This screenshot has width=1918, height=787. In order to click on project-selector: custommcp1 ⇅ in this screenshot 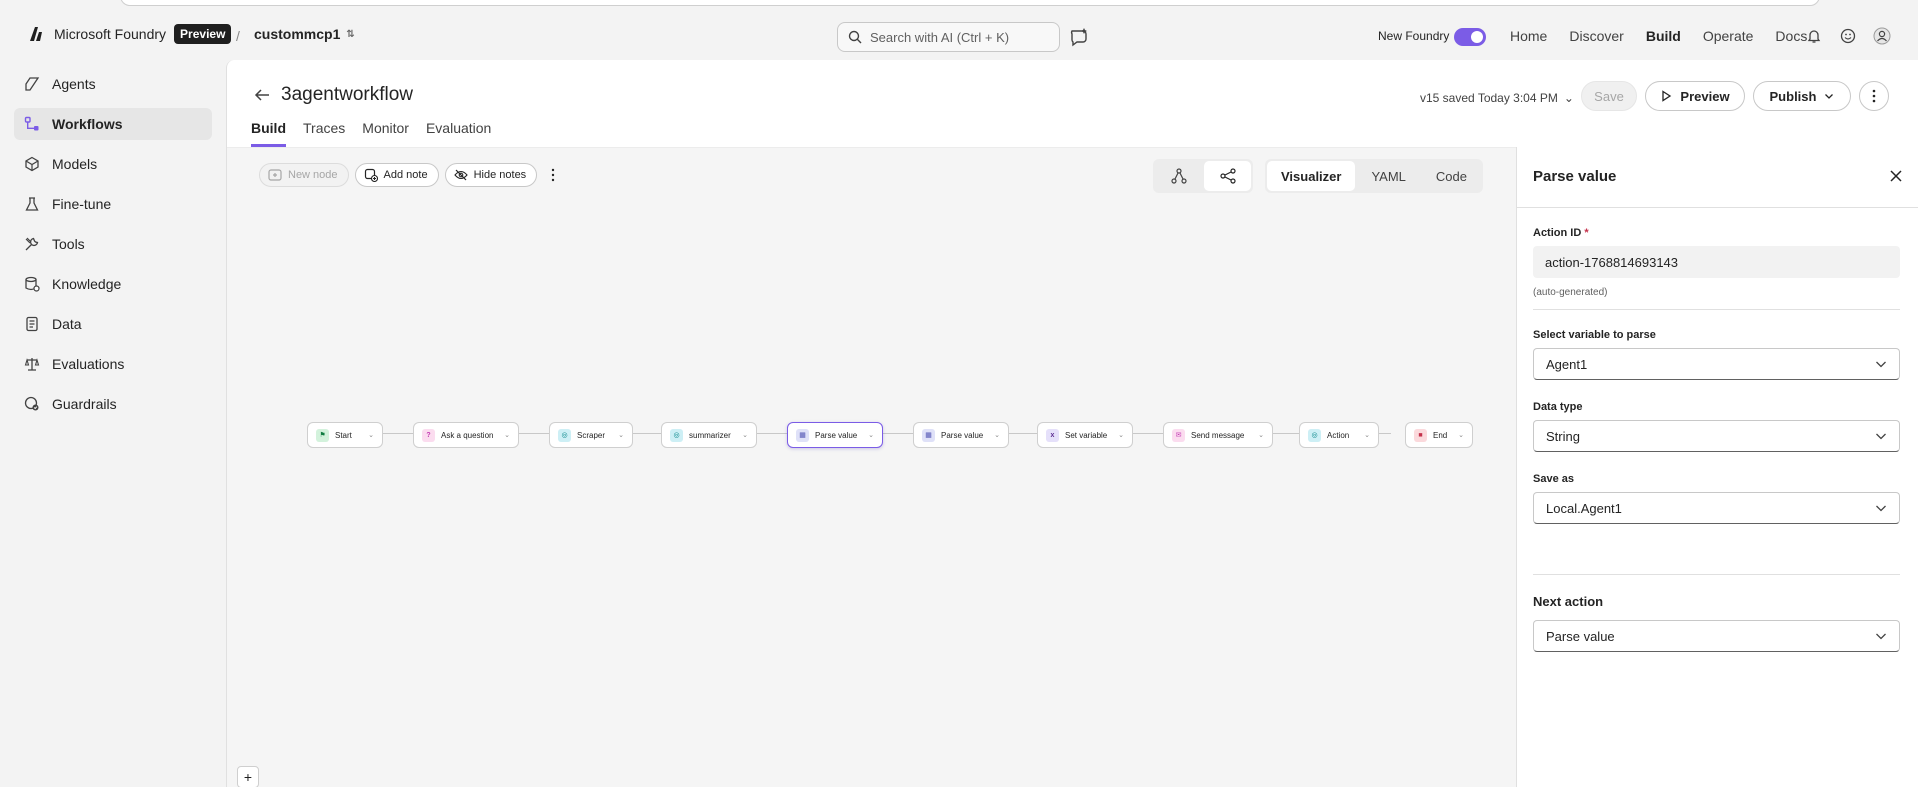, I will do `click(304, 34)`.